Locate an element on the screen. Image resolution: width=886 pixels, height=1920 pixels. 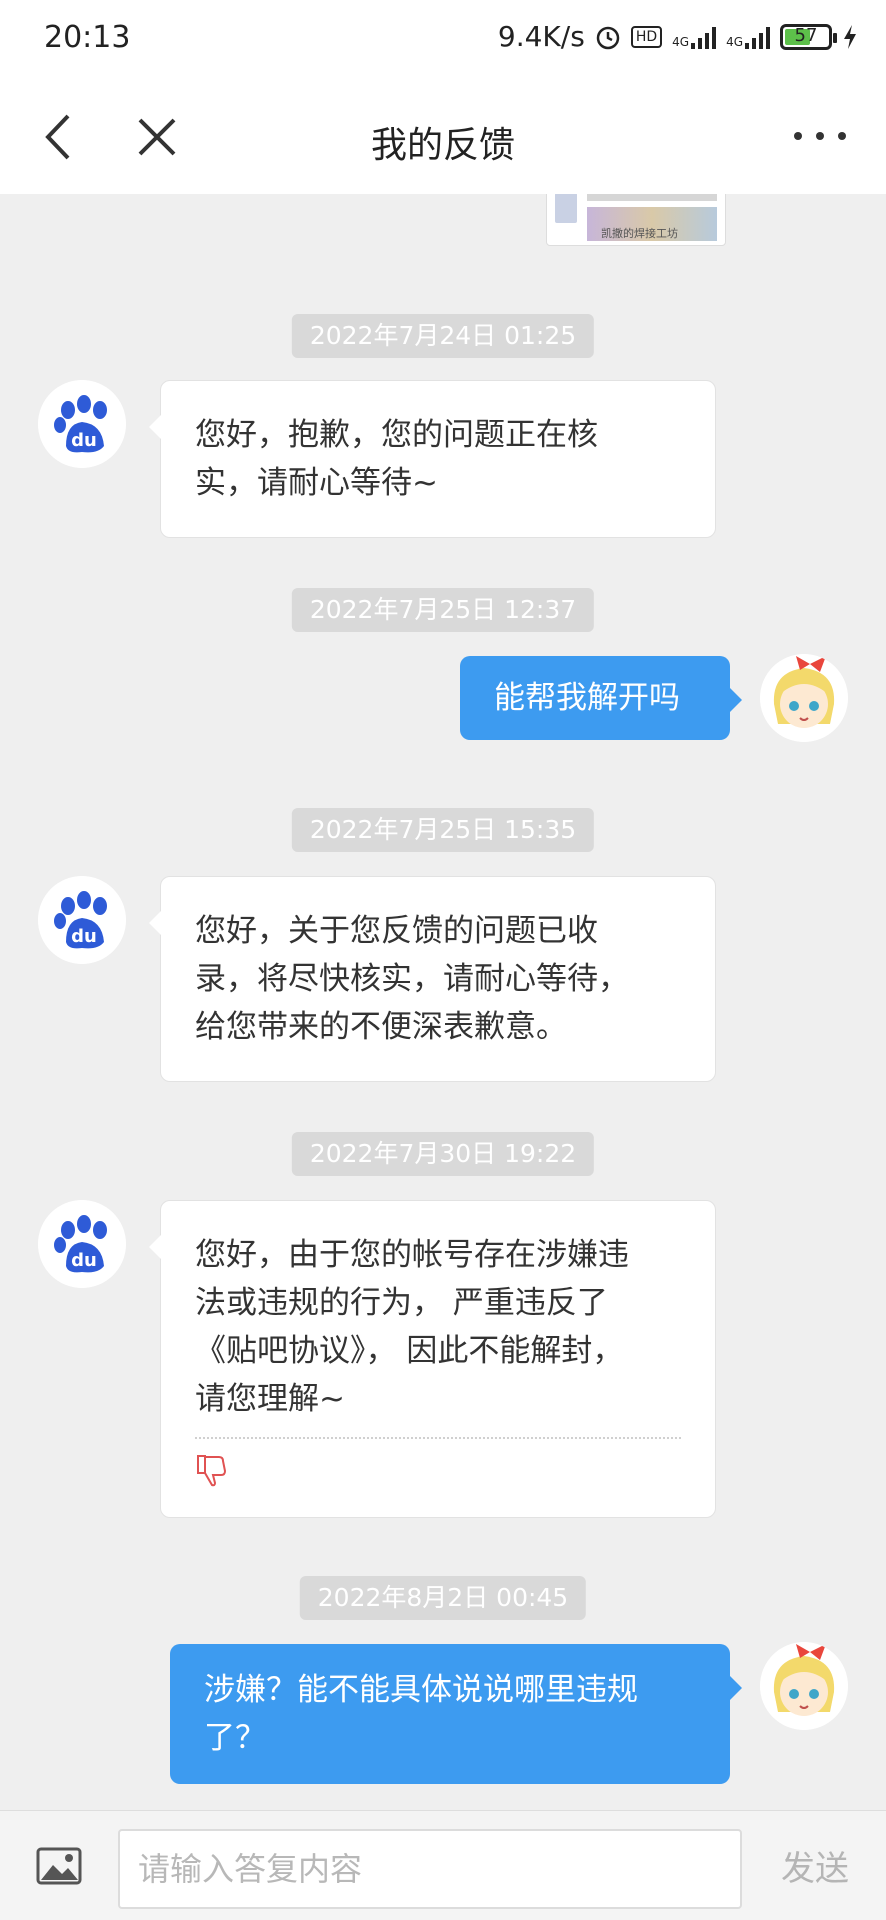
divider is located at coordinates (438, 1438).